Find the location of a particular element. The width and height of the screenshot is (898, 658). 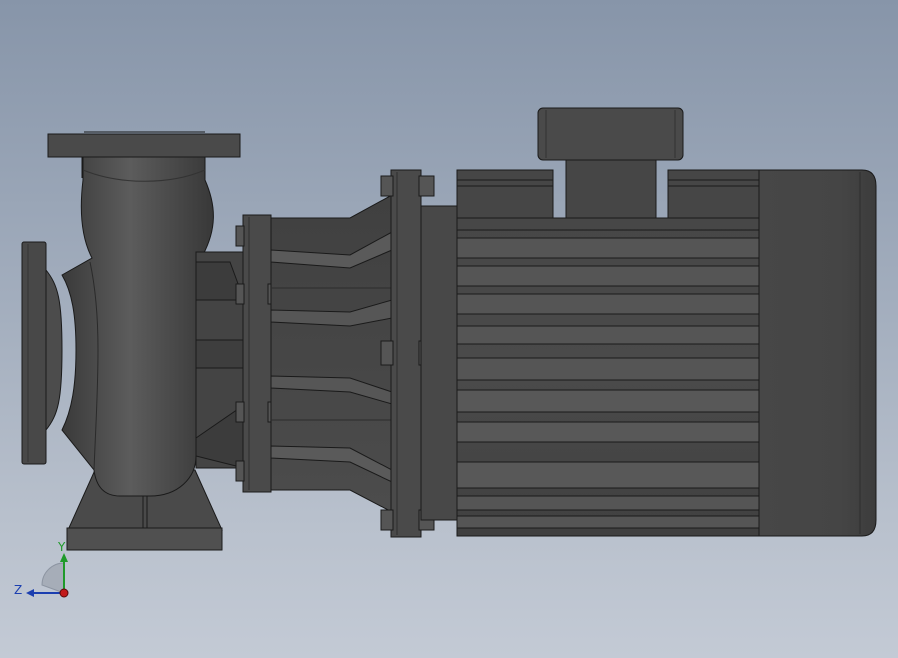

y-axis-arrowhead-icon is located at coordinates (64, 557).